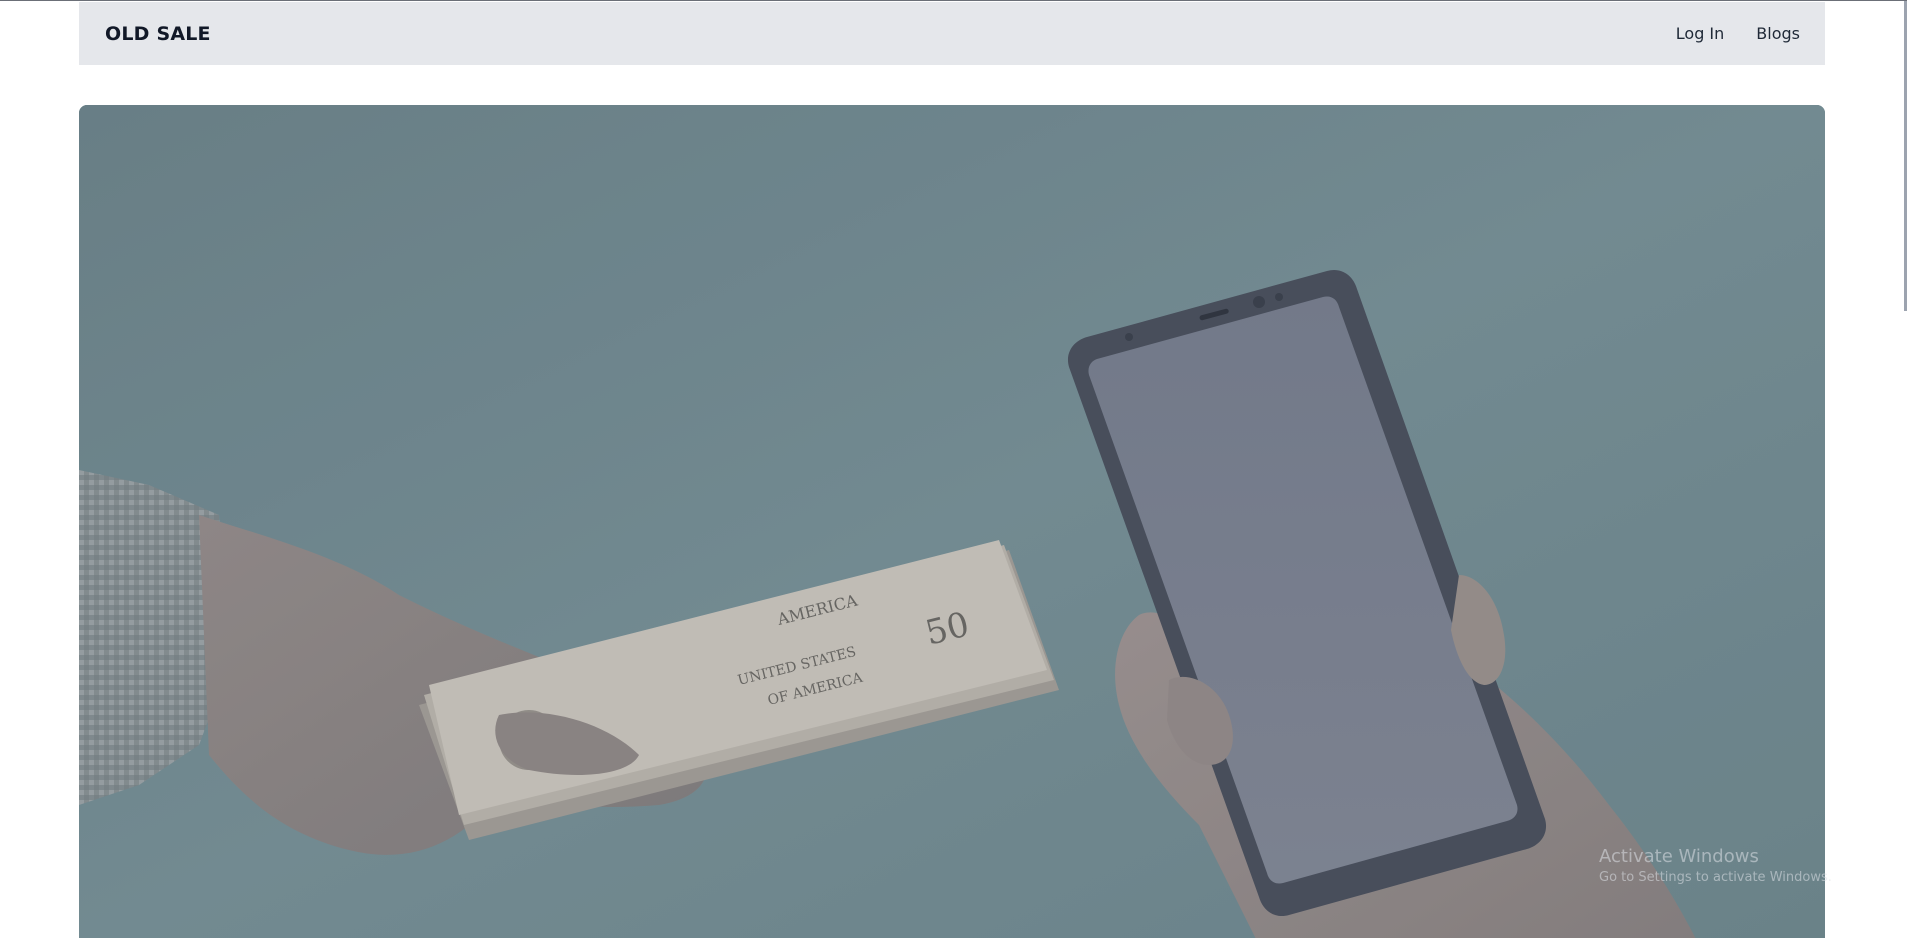  I want to click on brand-logo: OLD SALE, so click(158, 34).